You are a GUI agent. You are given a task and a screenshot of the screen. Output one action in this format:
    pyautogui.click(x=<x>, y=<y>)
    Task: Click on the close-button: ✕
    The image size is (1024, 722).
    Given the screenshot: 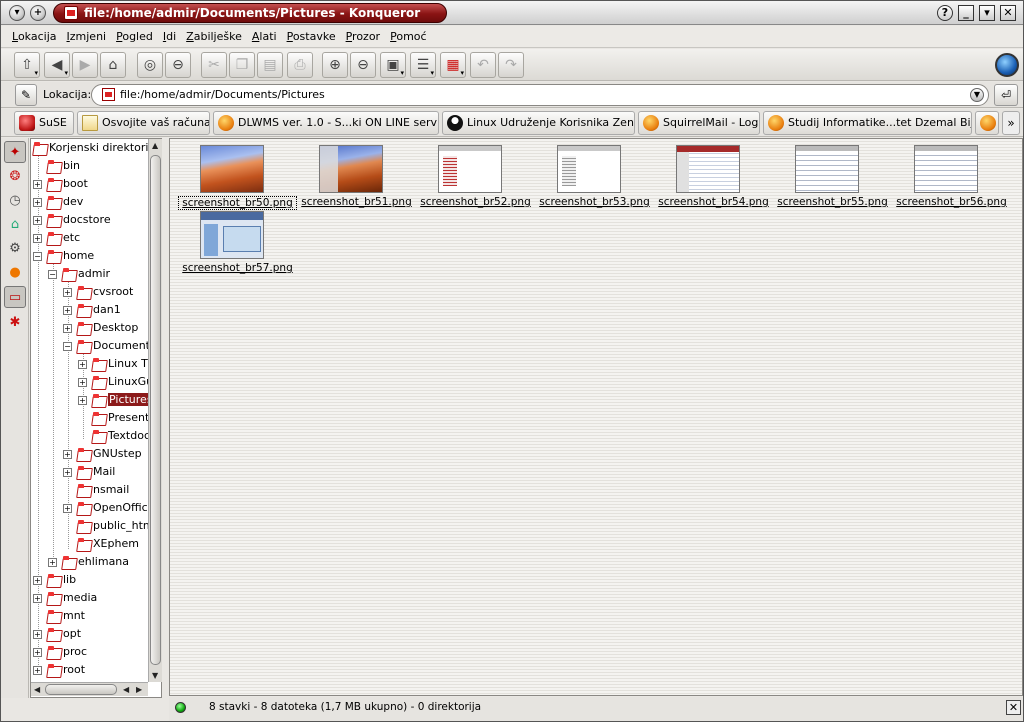 What is the action you would take?
    pyautogui.click(x=1008, y=13)
    